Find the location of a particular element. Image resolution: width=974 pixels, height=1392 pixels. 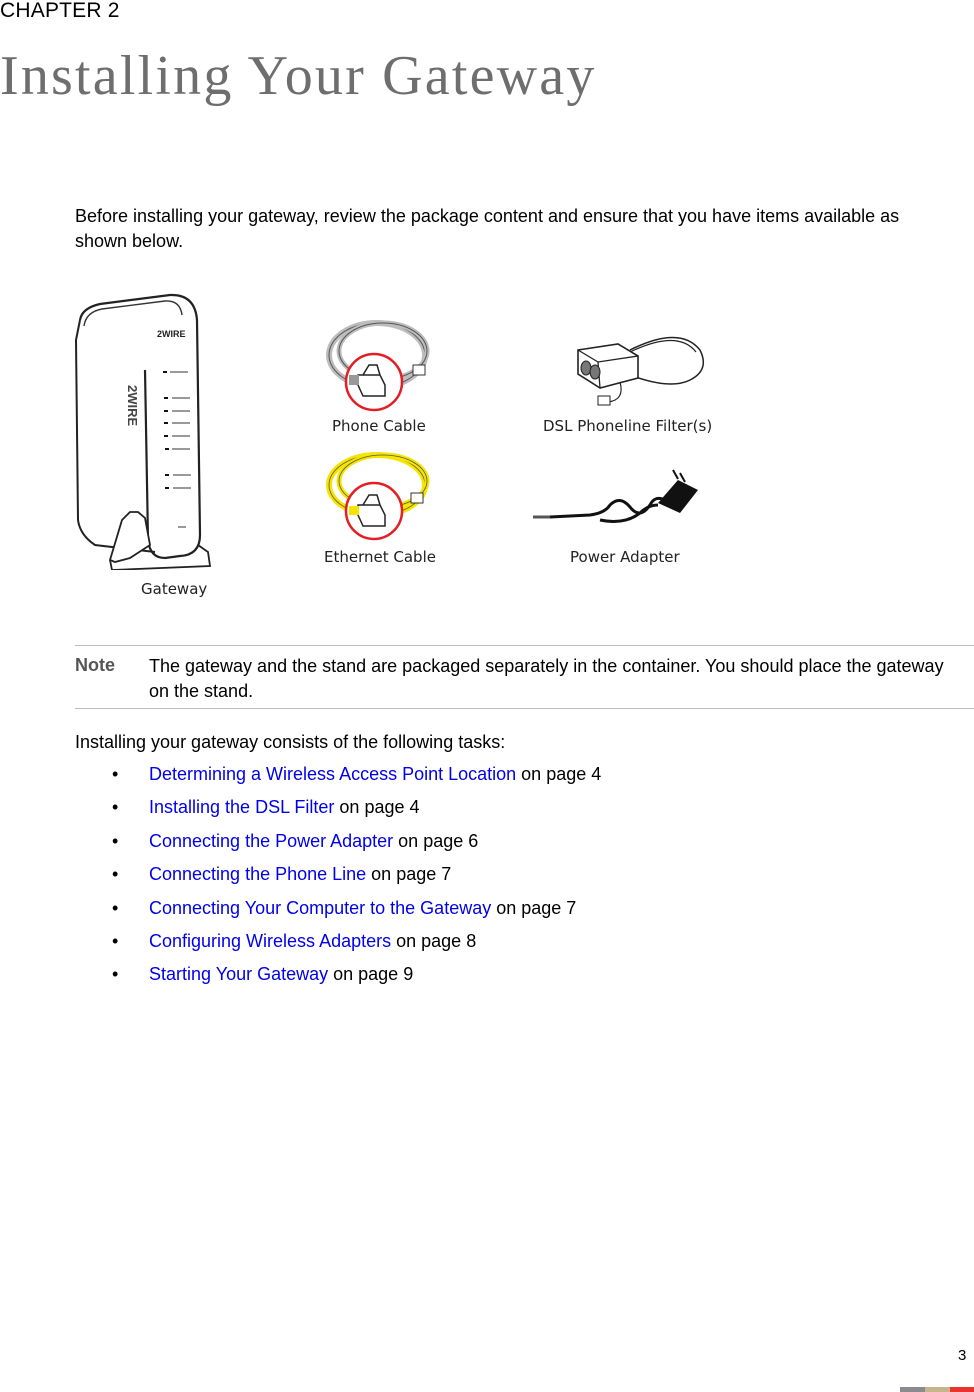

gateway-icon: 2WIRE 2WIRE is located at coordinates (143, 431).